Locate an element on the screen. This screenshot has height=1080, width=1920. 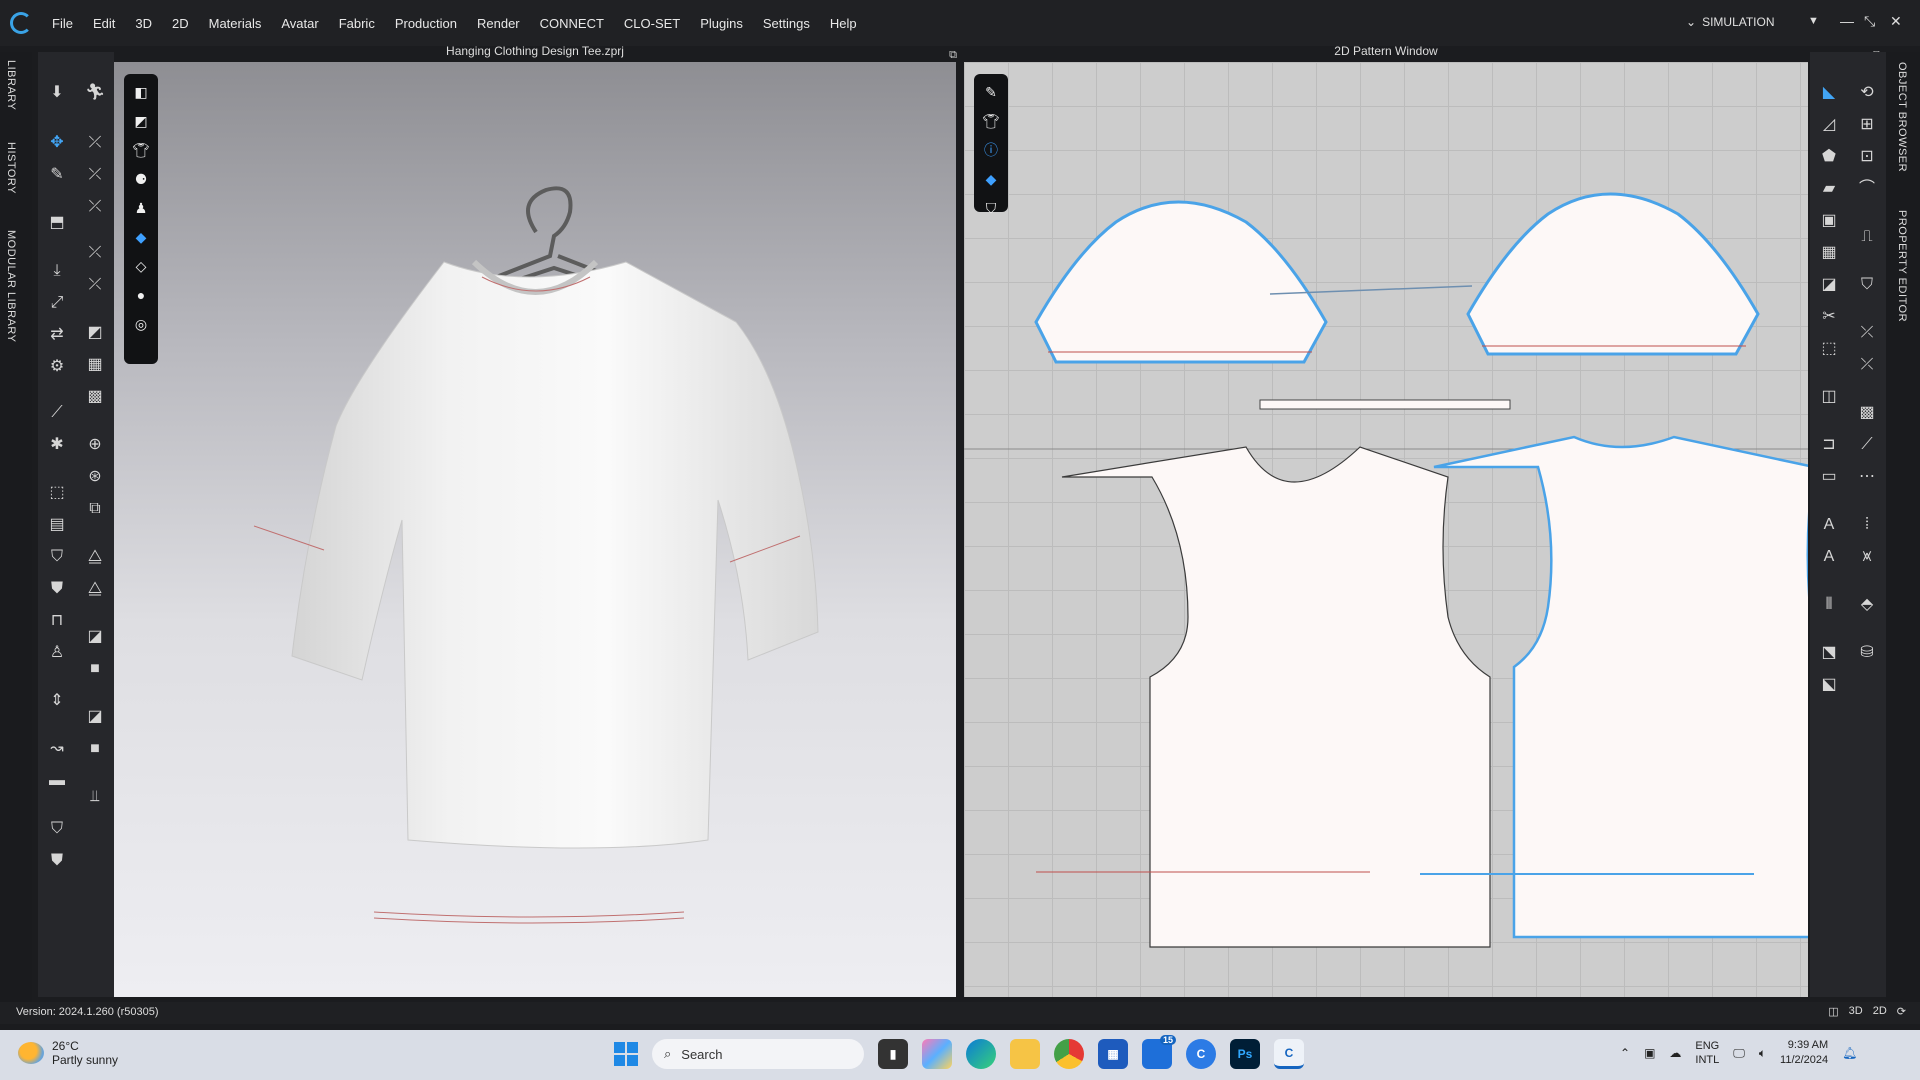
refresh-icon: ⟳ is located at coordinates (1901, 1011).